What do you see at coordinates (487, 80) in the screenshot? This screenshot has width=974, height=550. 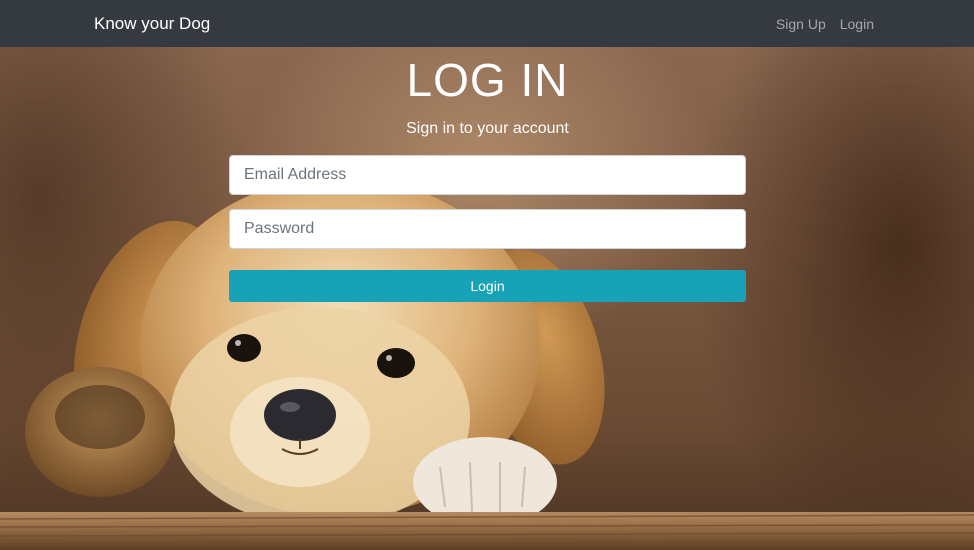 I see `page-title: LOG IN` at bounding box center [487, 80].